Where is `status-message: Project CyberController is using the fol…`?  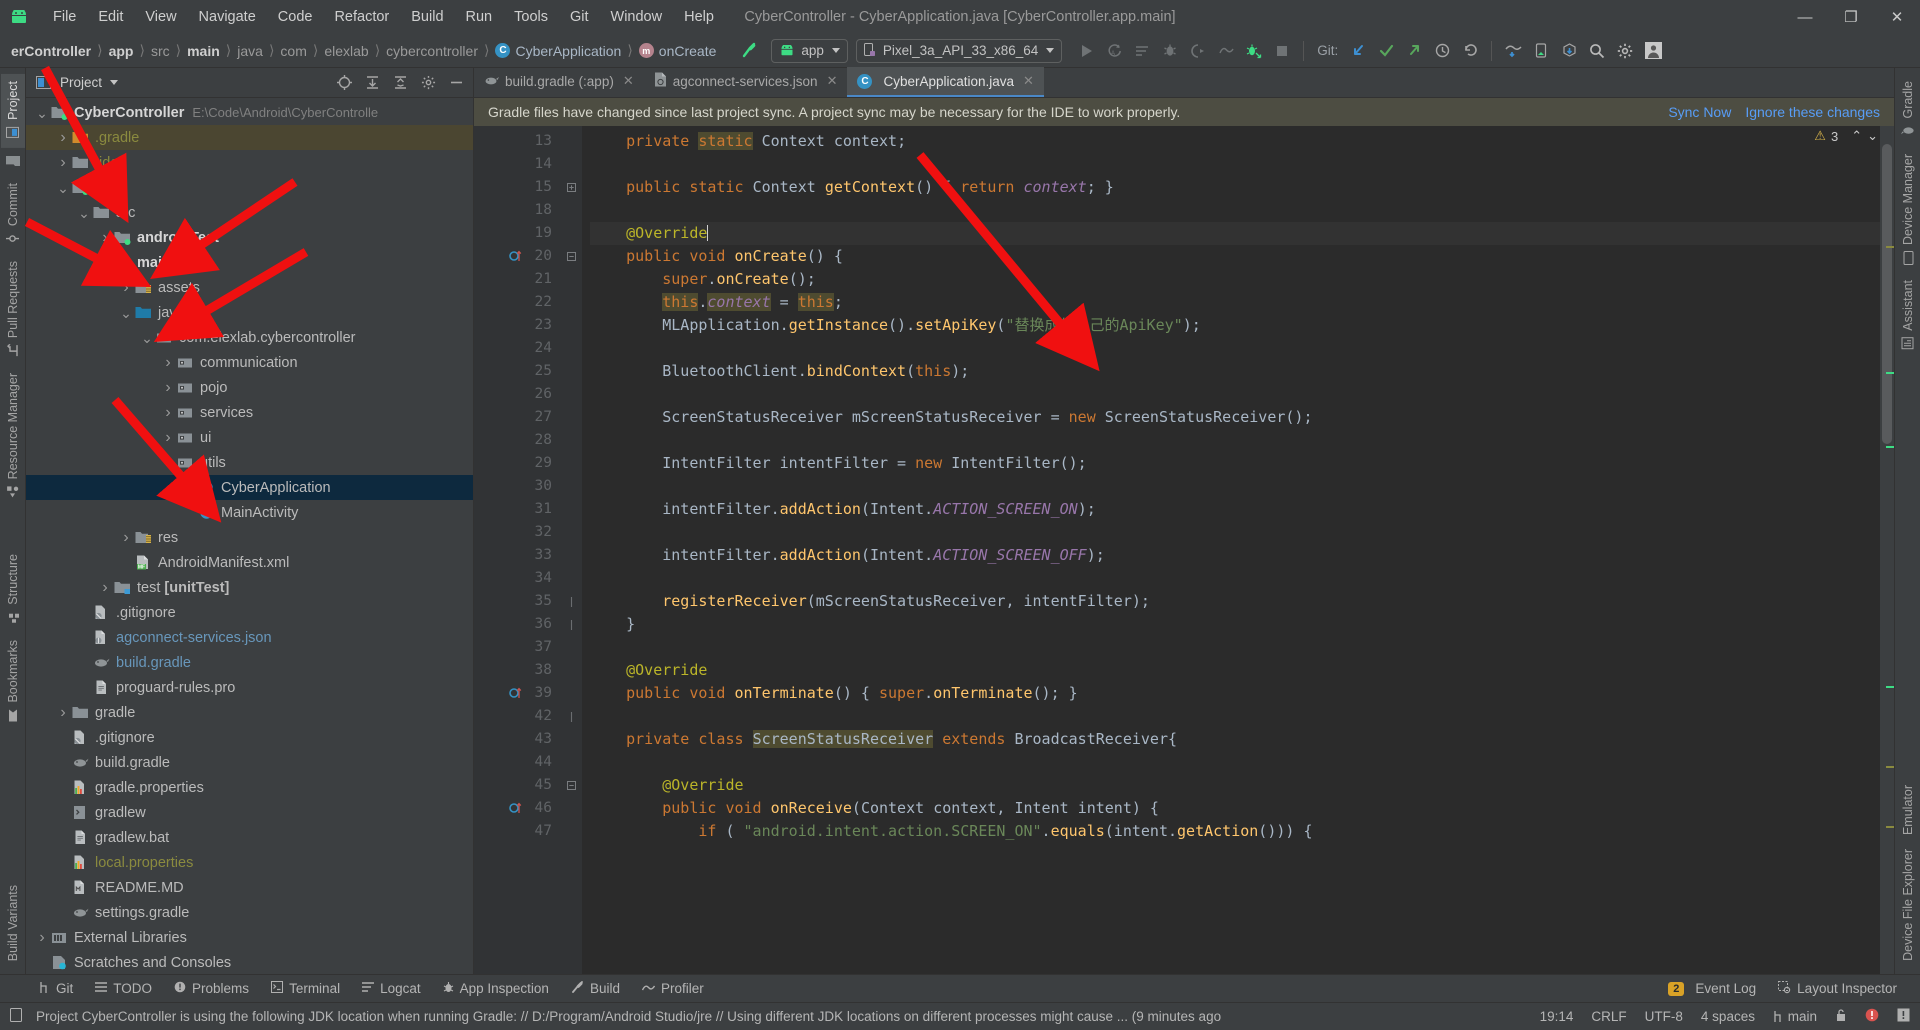 status-message: Project CyberController is using the fol… is located at coordinates (631, 1016).